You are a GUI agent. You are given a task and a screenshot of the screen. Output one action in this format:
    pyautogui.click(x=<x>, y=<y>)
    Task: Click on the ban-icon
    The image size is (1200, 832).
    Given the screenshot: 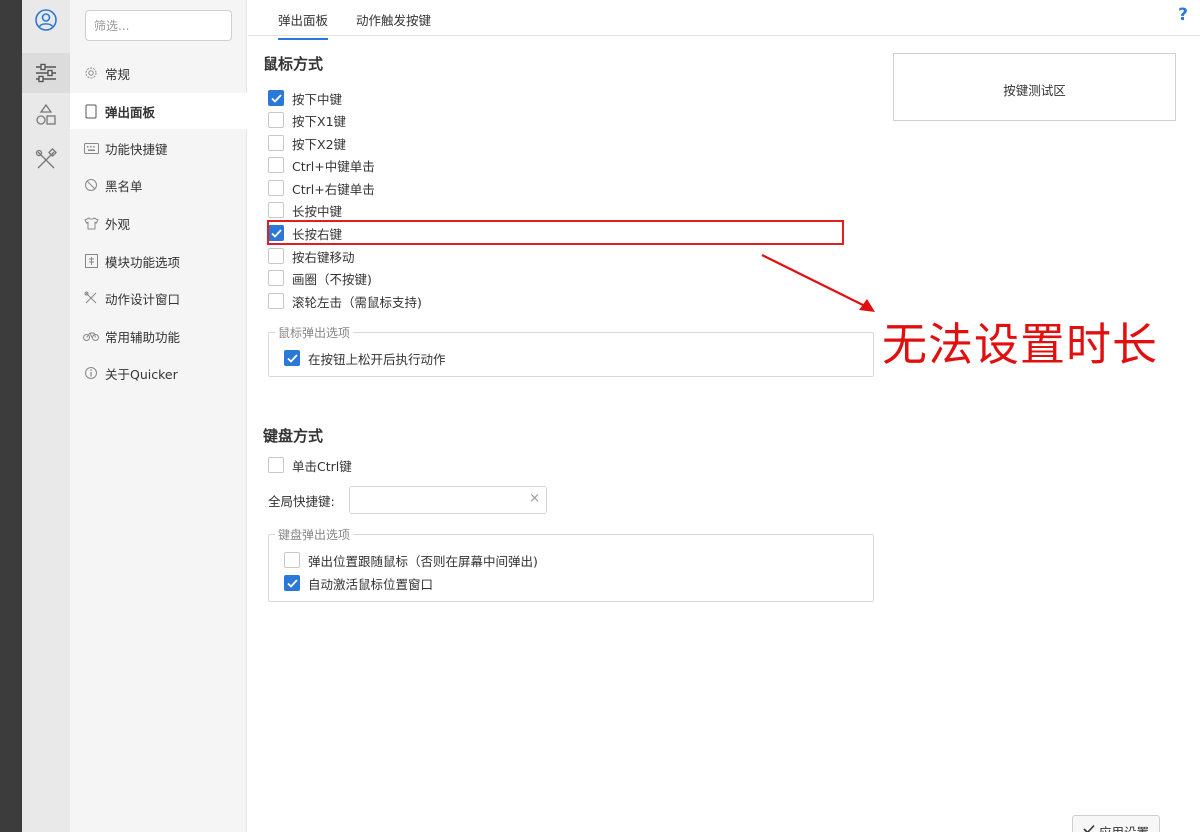 What is the action you would take?
    pyautogui.click(x=91, y=185)
    